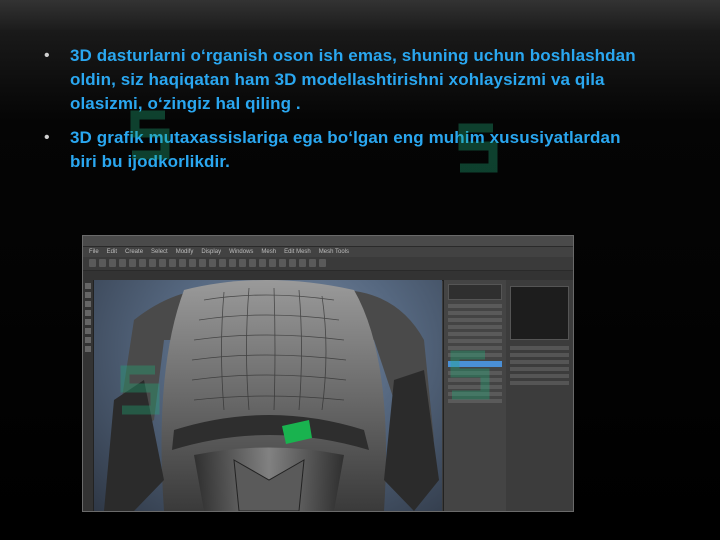  I want to click on menu-item: Edit, so click(112, 252).